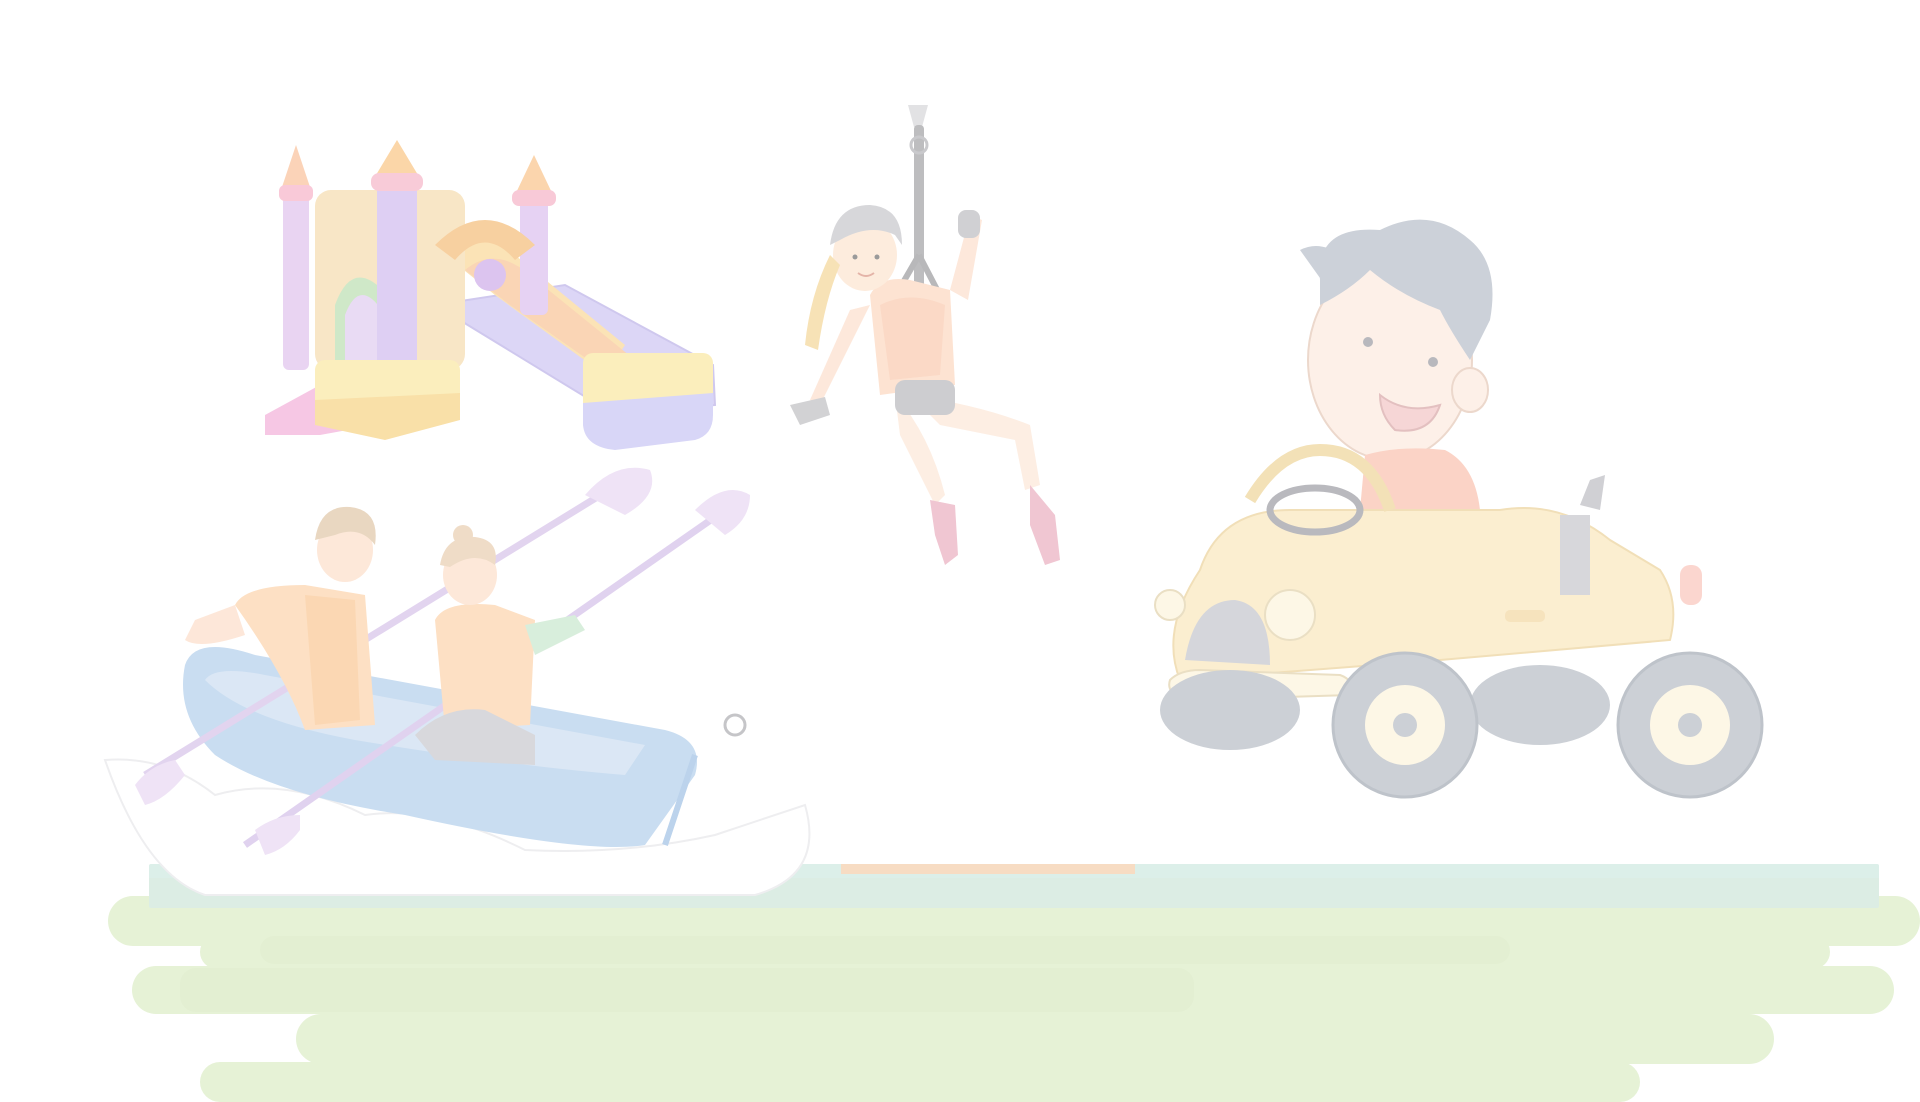 The width and height of the screenshot is (1920, 1102). Describe the element at coordinates (492, 295) in the screenshot. I see `bounce-castle-icon` at that location.